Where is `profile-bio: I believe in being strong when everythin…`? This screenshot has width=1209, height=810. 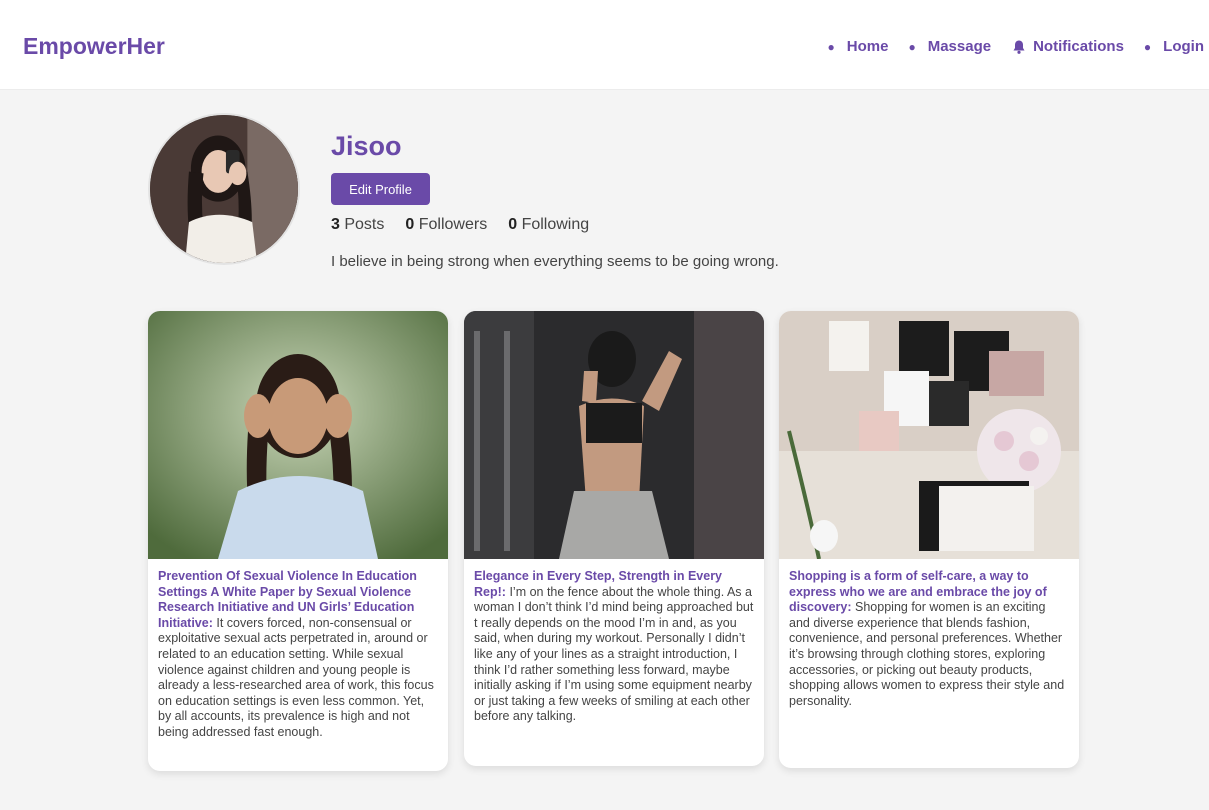
profile-bio: I believe in being strong when everythin… is located at coordinates (555, 261).